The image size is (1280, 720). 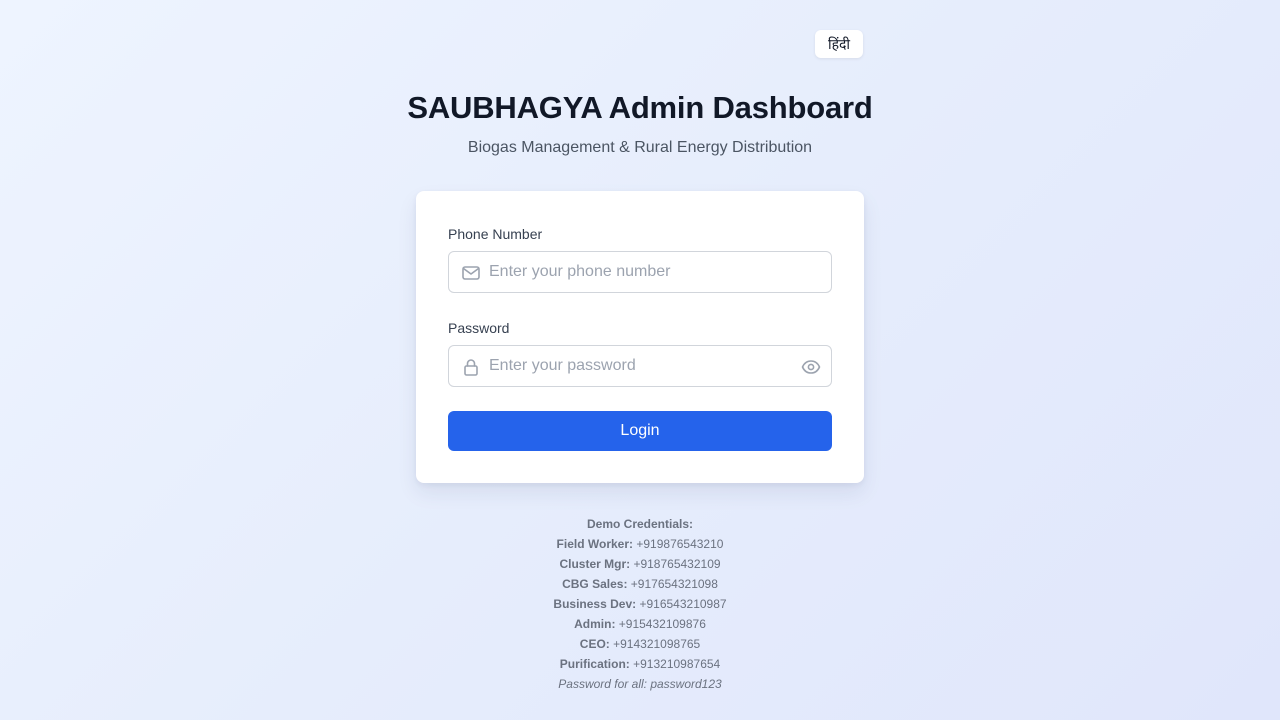 I want to click on demo-account-row: Business Dev: +916543210987, so click(x=640, y=604).